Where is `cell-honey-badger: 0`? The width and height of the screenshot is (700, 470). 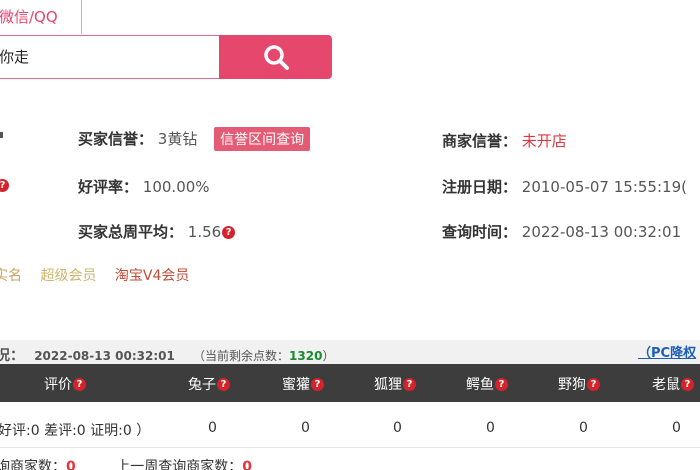 cell-honey-badger: 0 is located at coordinates (305, 428).